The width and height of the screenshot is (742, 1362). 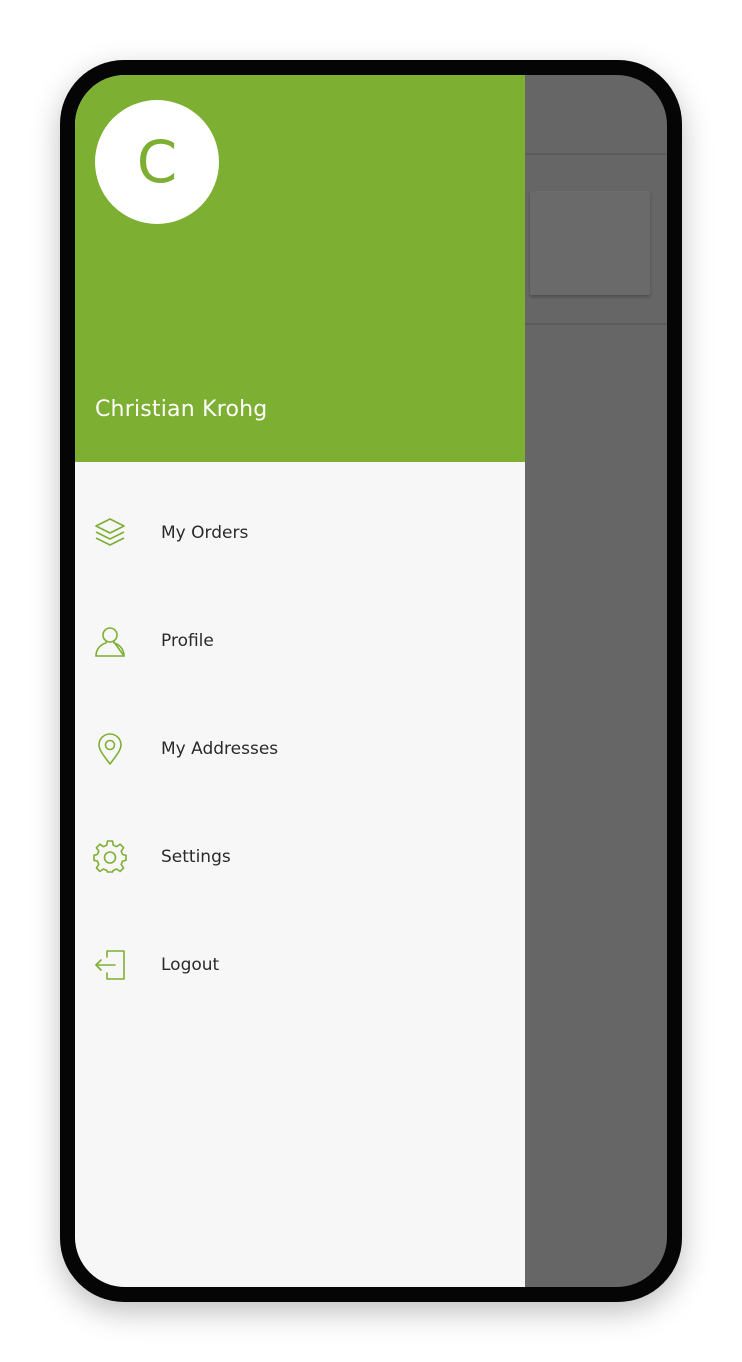 I want to click on menu-item-profile: Profile, so click(x=300, y=641).